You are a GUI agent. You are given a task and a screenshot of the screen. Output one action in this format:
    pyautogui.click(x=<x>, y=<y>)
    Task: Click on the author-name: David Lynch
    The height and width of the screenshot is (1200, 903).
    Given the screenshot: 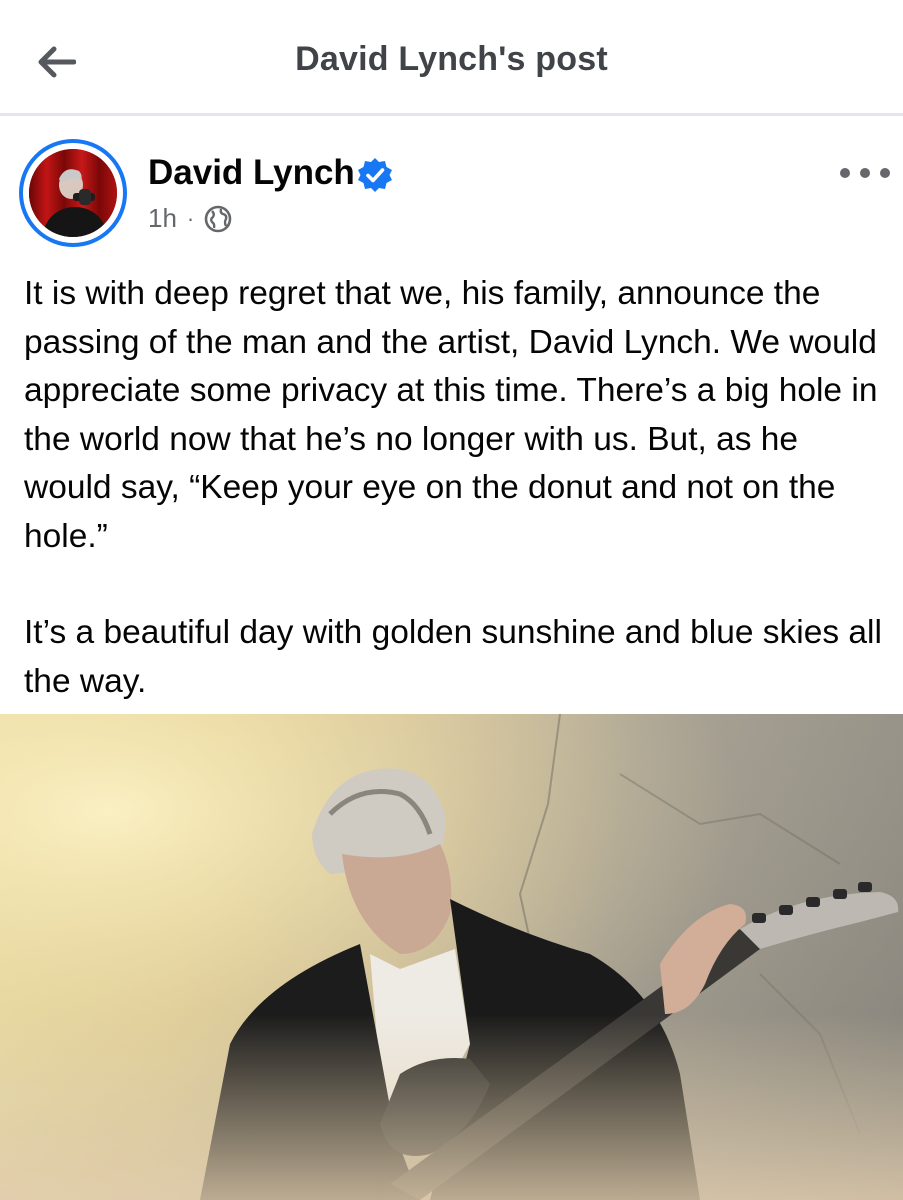 What is the action you would take?
    pyautogui.click(x=251, y=173)
    